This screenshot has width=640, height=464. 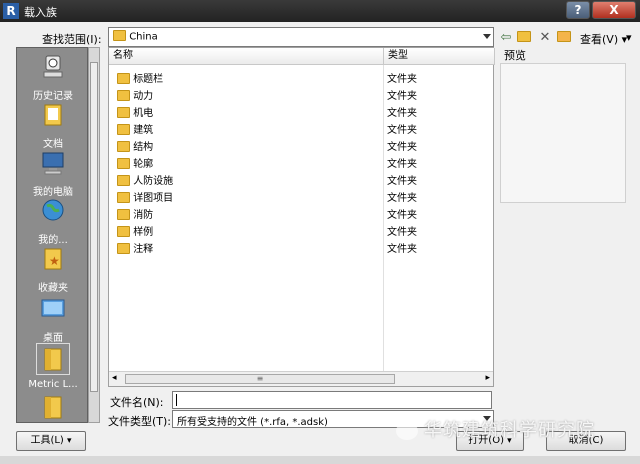 I want to click on preview-pane: 预览, so click(x=563, y=217).